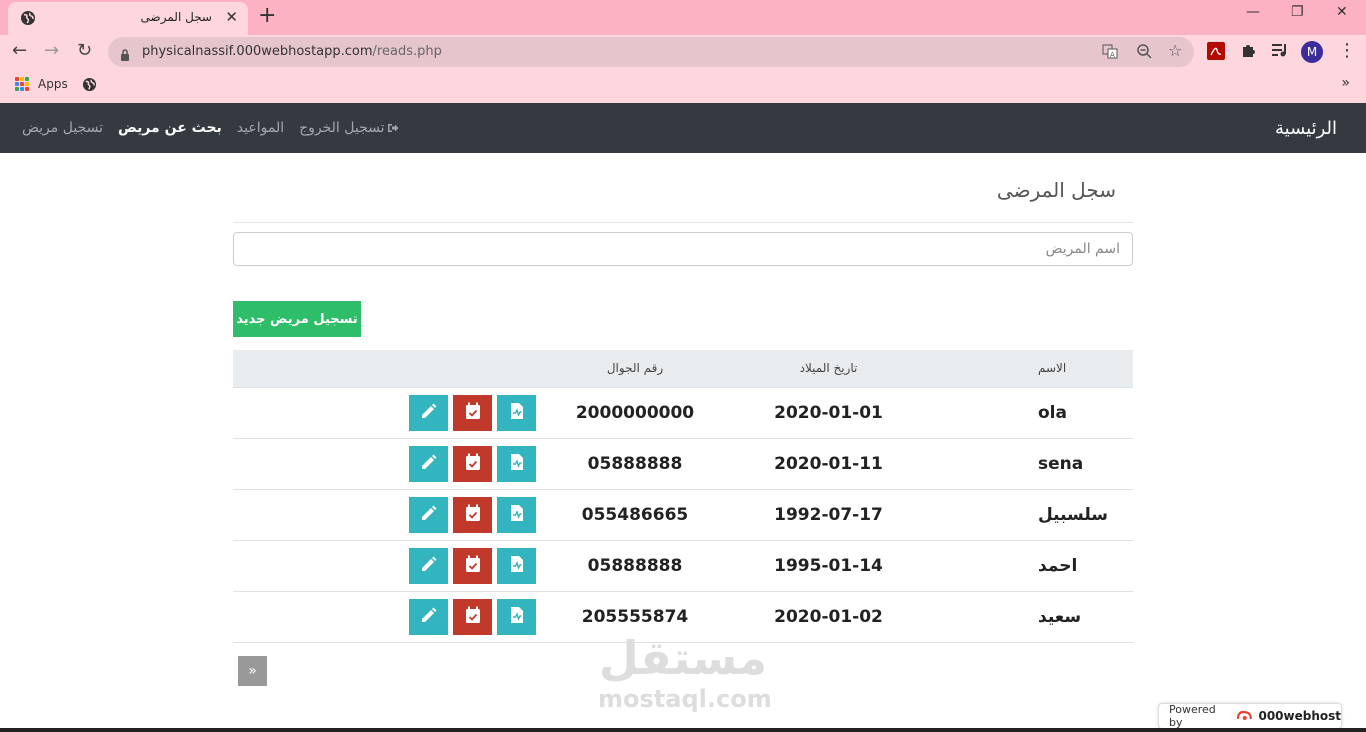 This screenshot has width=1366, height=732. Describe the element at coordinates (828, 464) in the screenshot. I see `cell-dob: 2020-01-11` at that location.